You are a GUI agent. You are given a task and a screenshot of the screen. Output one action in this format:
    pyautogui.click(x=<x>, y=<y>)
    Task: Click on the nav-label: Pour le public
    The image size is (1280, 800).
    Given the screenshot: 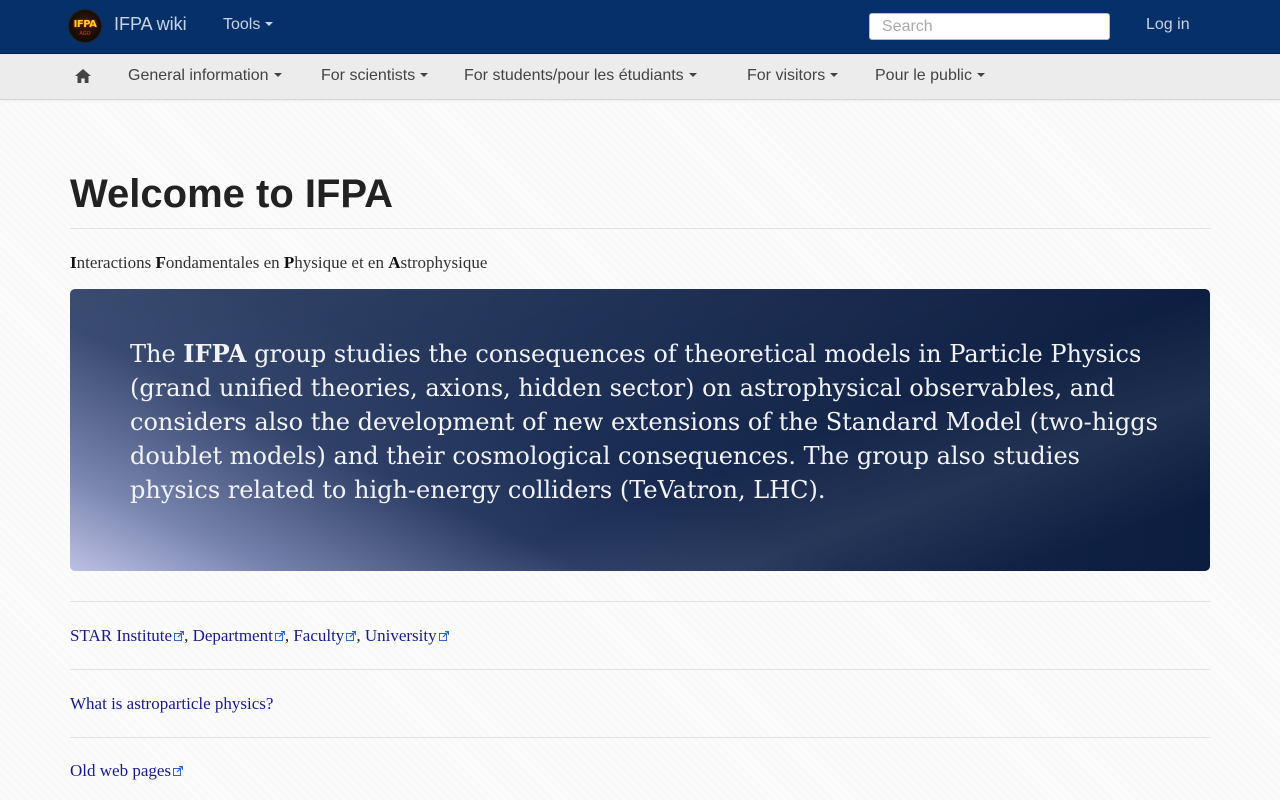 What is the action you would take?
    pyautogui.click(x=923, y=75)
    